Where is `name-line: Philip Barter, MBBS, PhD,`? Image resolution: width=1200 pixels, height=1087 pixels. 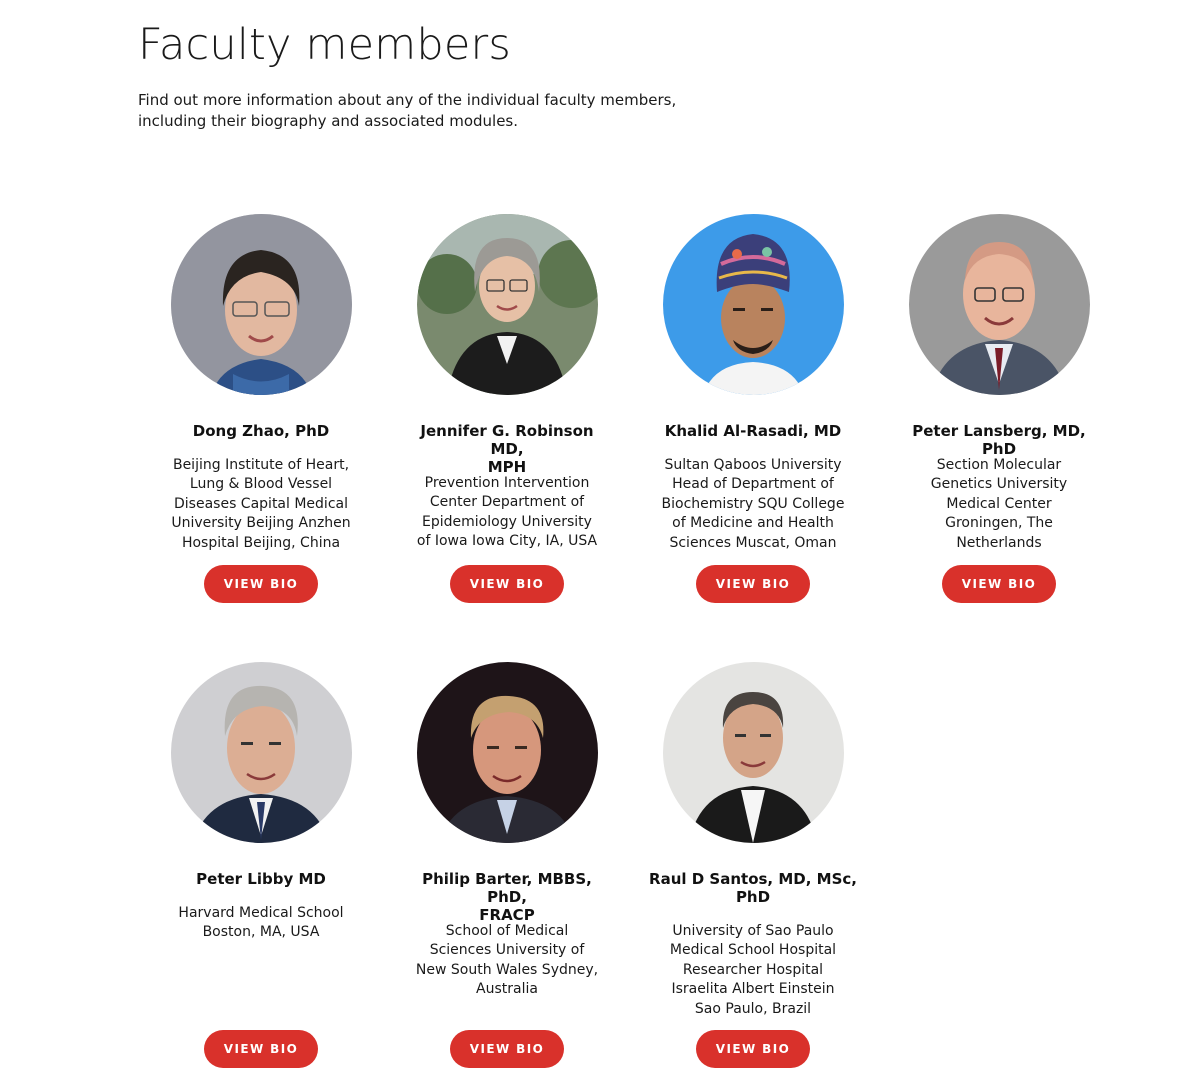
name-line: Philip Barter, MBBS, PhD, is located at coordinates (507, 888).